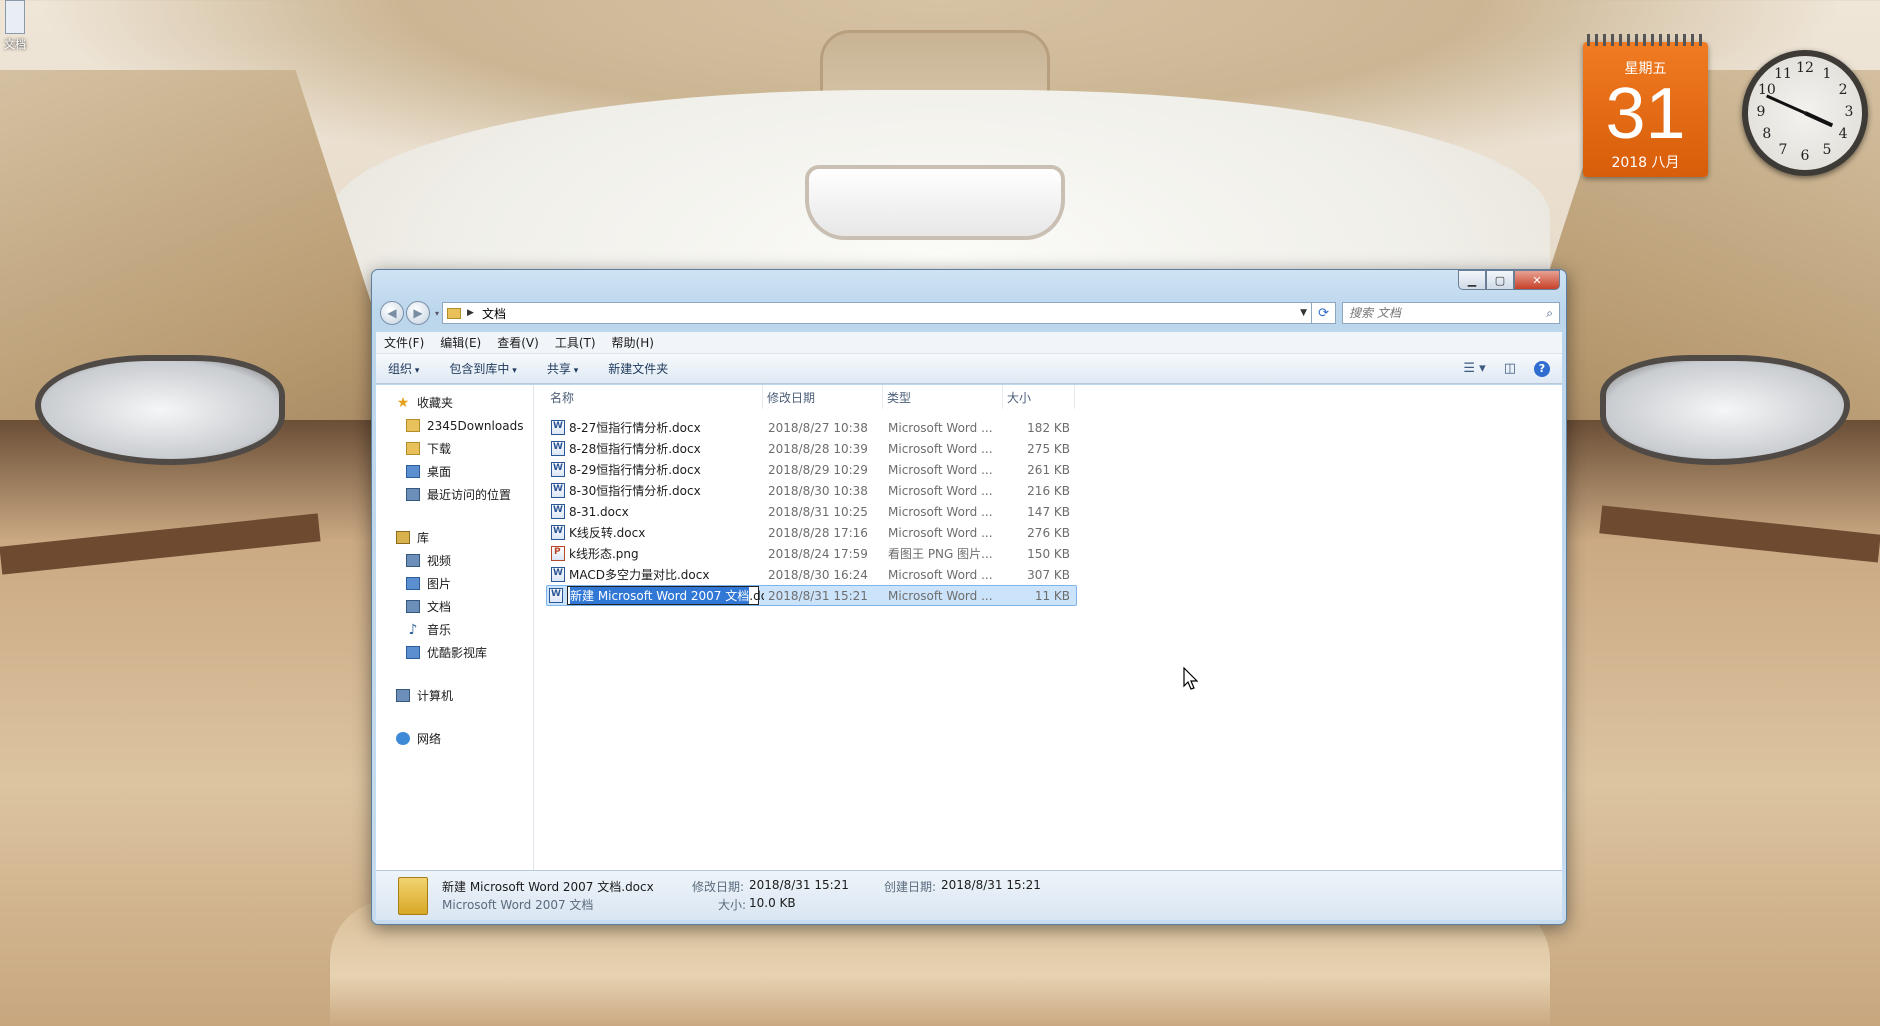  What do you see at coordinates (454, 471) in the screenshot?
I see `nav-item-desktop: 桌面` at bounding box center [454, 471].